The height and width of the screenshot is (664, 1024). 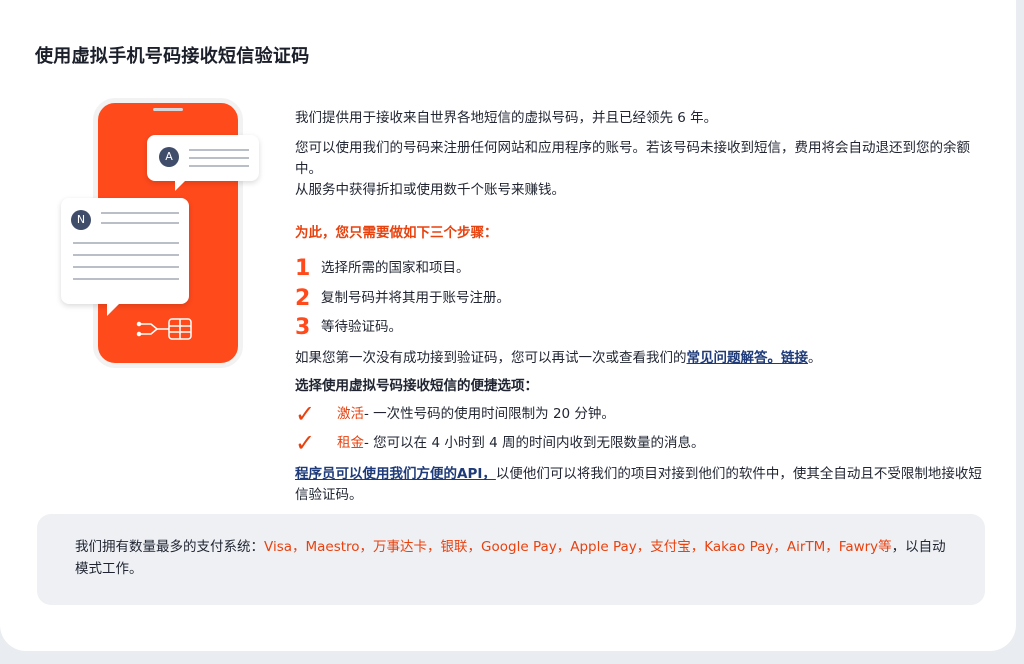 What do you see at coordinates (396, 233) in the screenshot?
I see `steps-heading: 为此，您只需要做如下三个步骤：` at bounding box center [396, 233].